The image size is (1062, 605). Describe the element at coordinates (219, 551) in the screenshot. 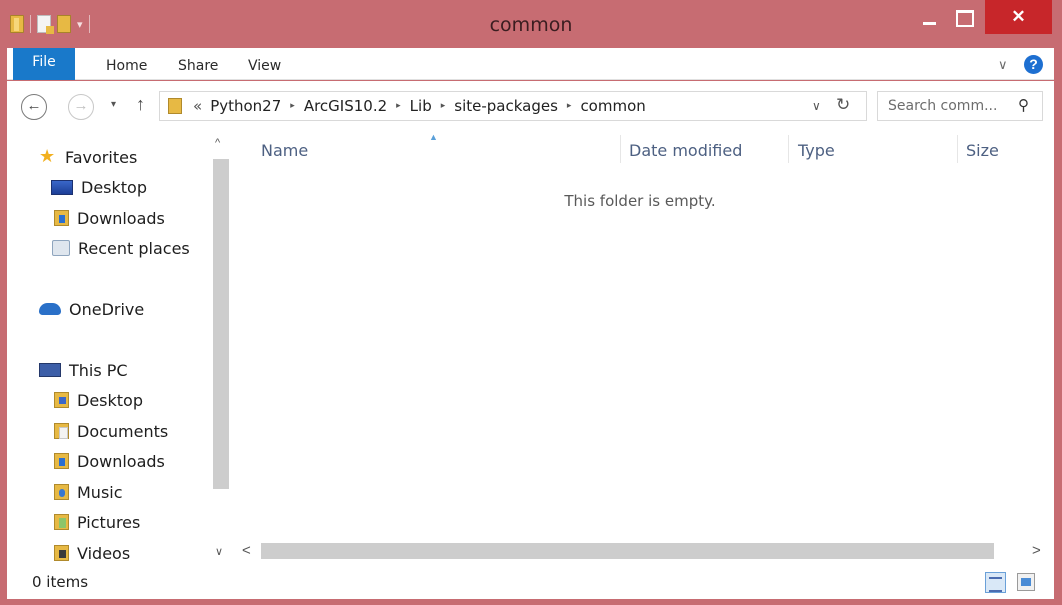

I see `scroll-down-icon: ∨` at that location.